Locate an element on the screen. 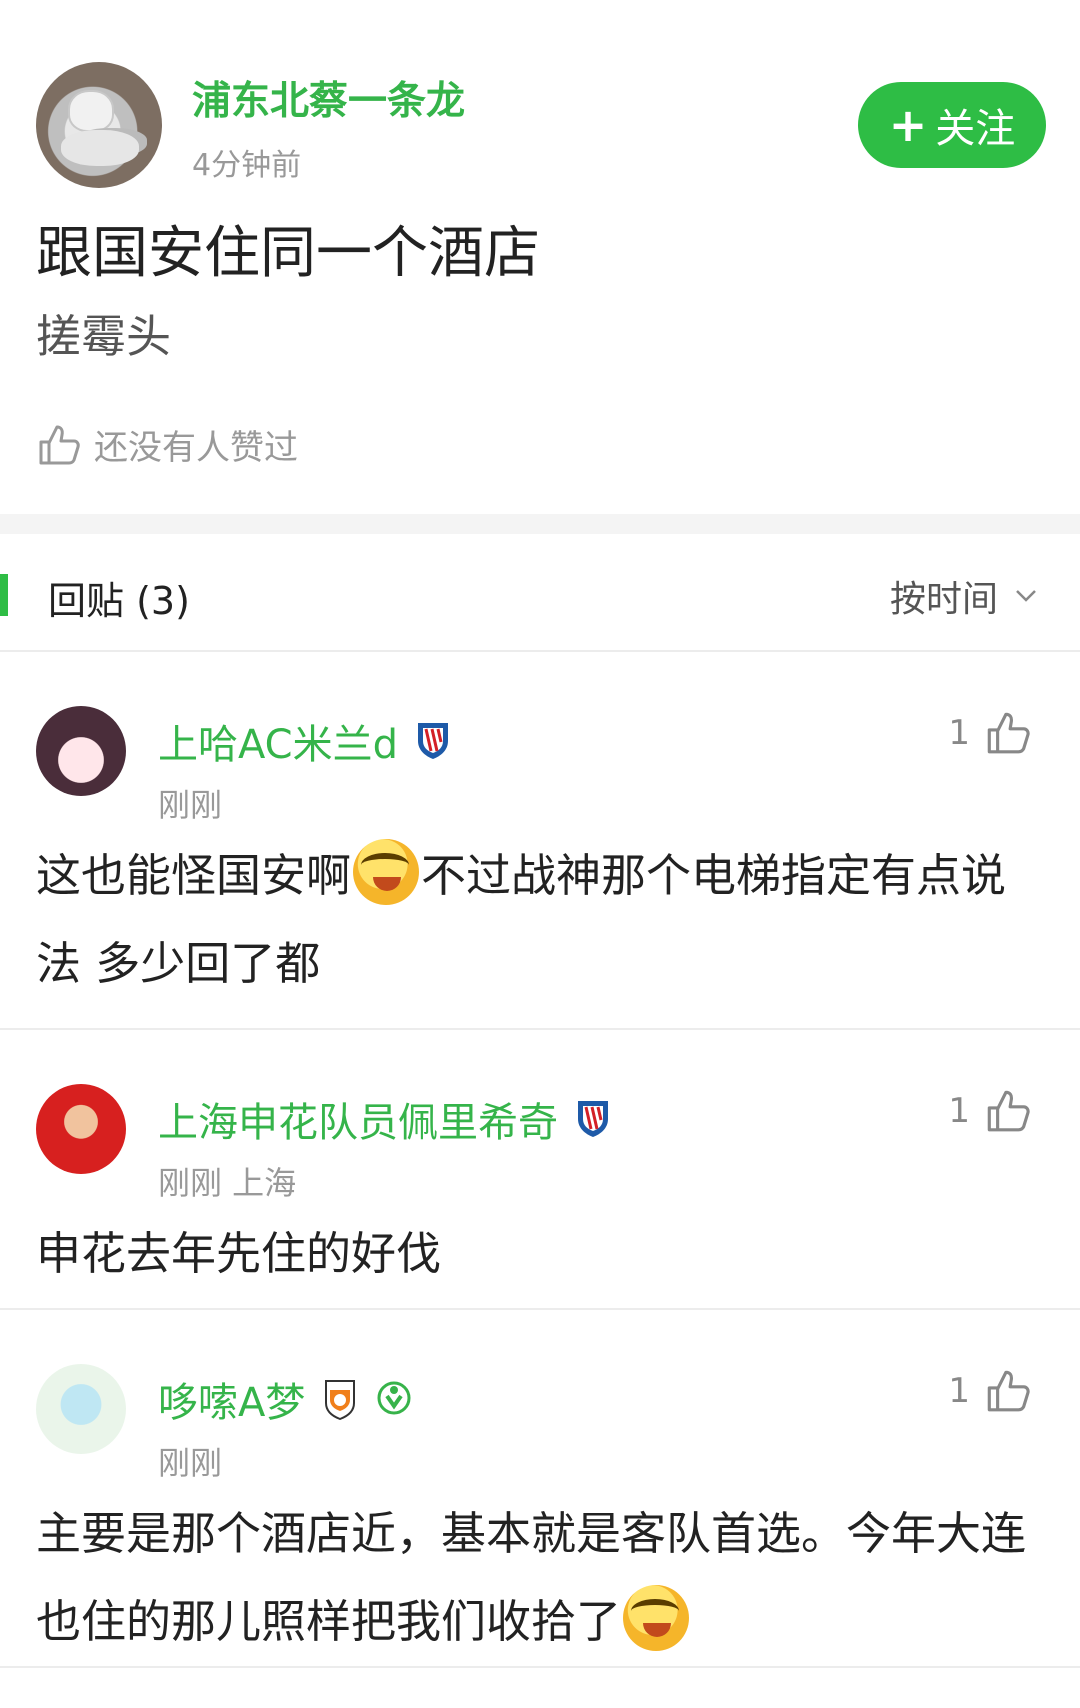  post-like-button: 还没有人赞过 is located at coordinates (166, 444).